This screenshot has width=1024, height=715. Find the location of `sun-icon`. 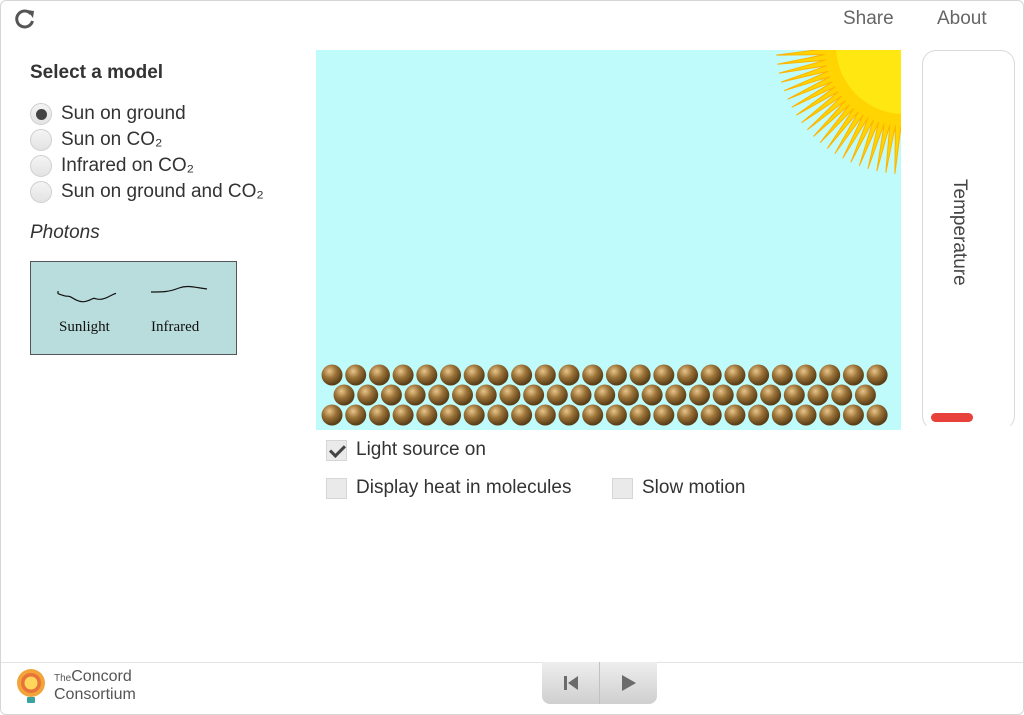

sun-icon is located at coordinates (838, 112).